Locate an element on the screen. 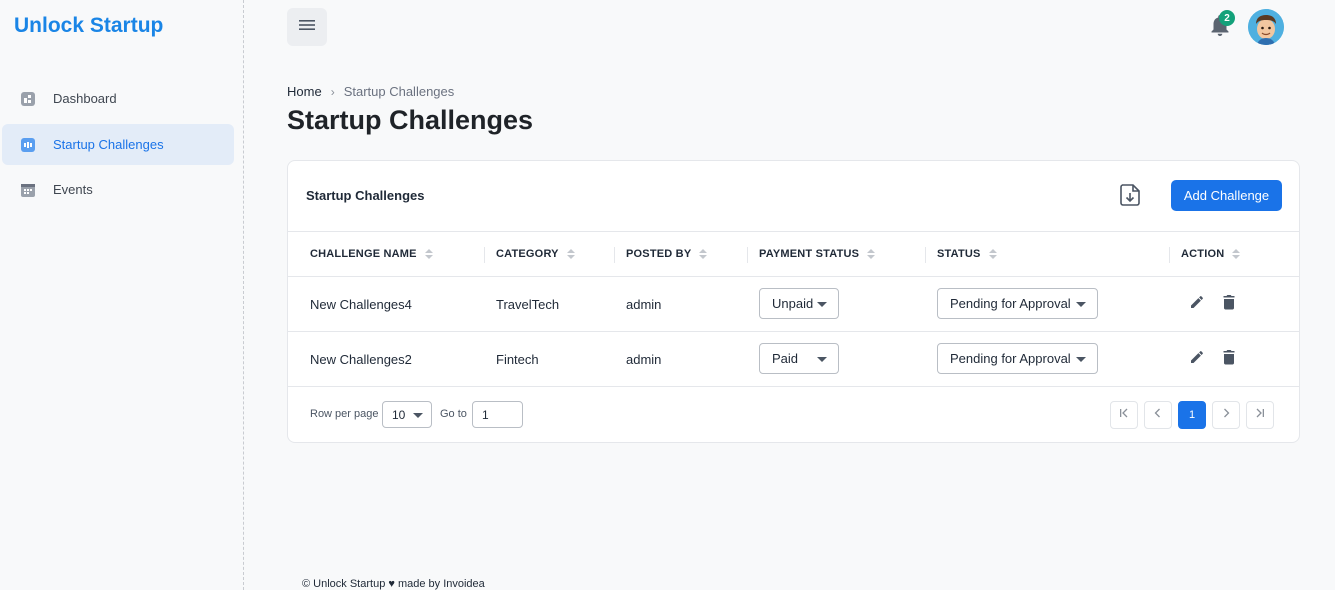  column-header-label: POSTED BY is located at coordinates (659, 254).